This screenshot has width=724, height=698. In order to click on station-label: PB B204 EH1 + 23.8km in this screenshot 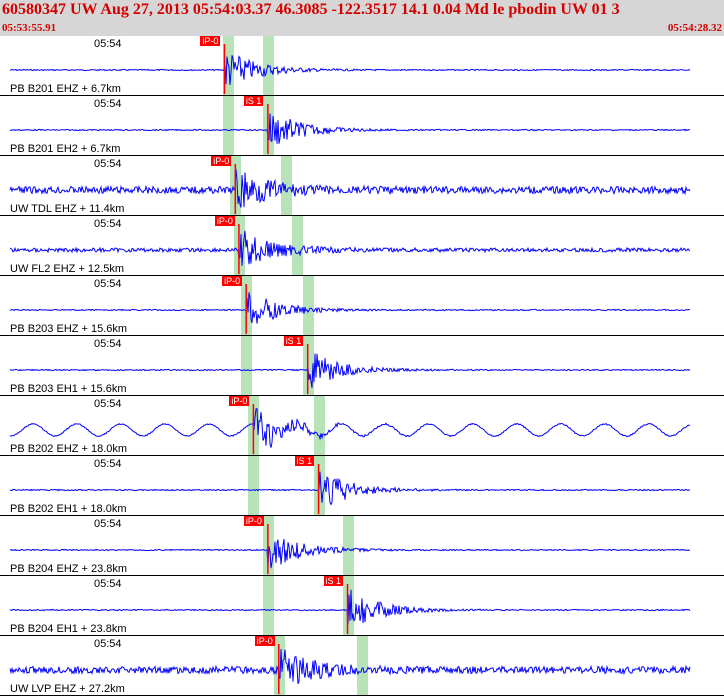, I will do `click(68, 629)`.